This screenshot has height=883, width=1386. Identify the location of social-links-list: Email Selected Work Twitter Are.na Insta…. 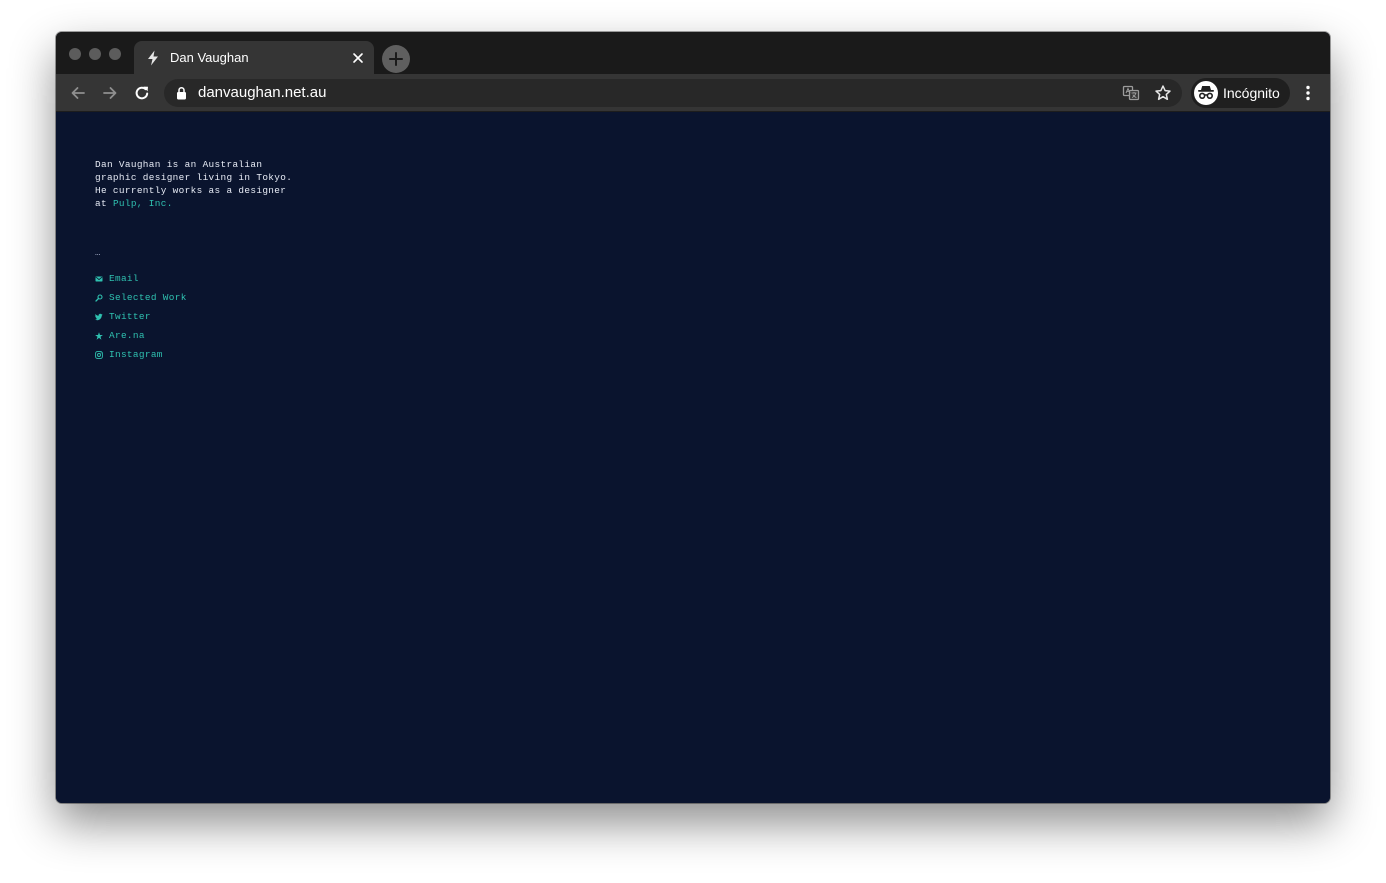
(141, 316).